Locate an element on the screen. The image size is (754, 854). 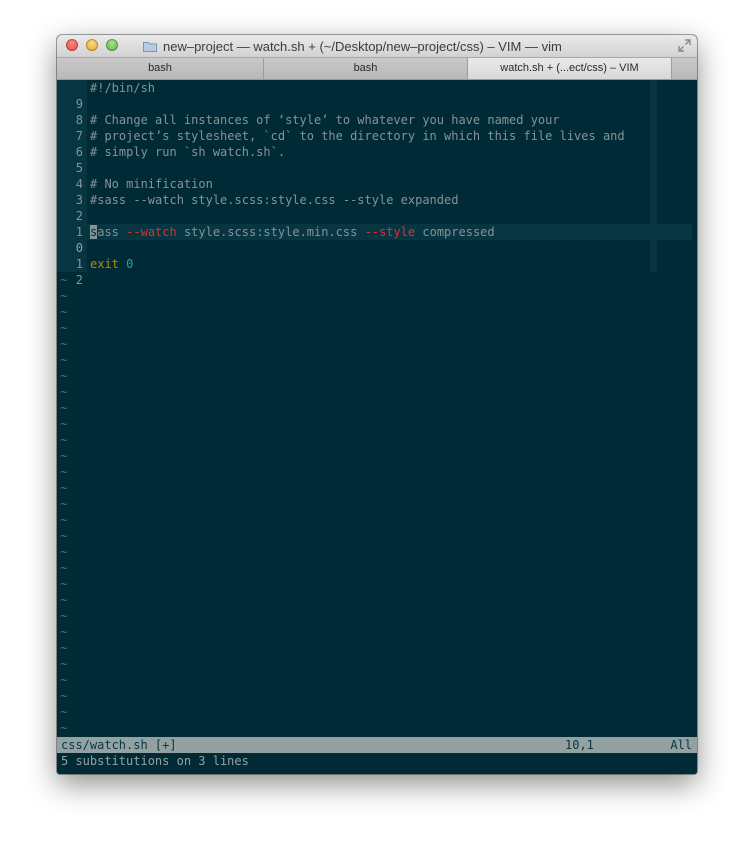
exit-keyword: exit is located at coordinates (104, 264).